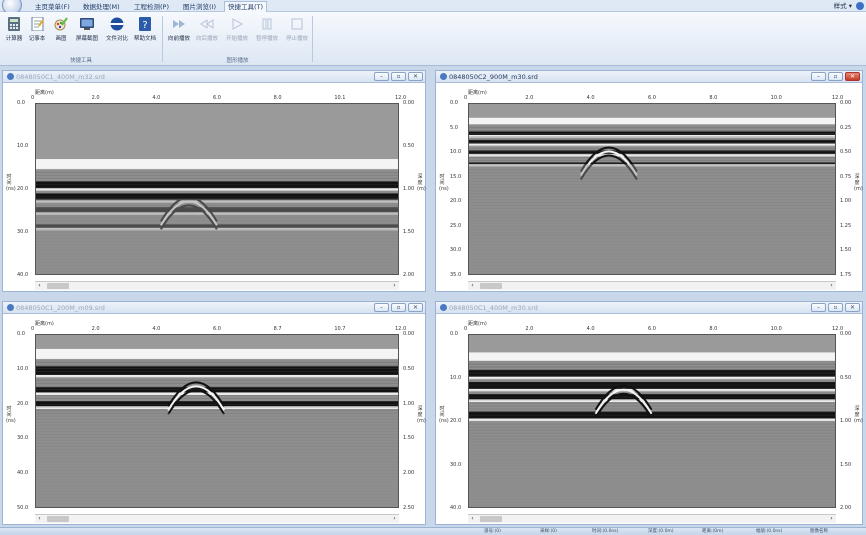  What do you see at coordinates (843, 6) in the screenshot?
I see `style-menu: 样式 ▾` at bounding box center [843, 6].